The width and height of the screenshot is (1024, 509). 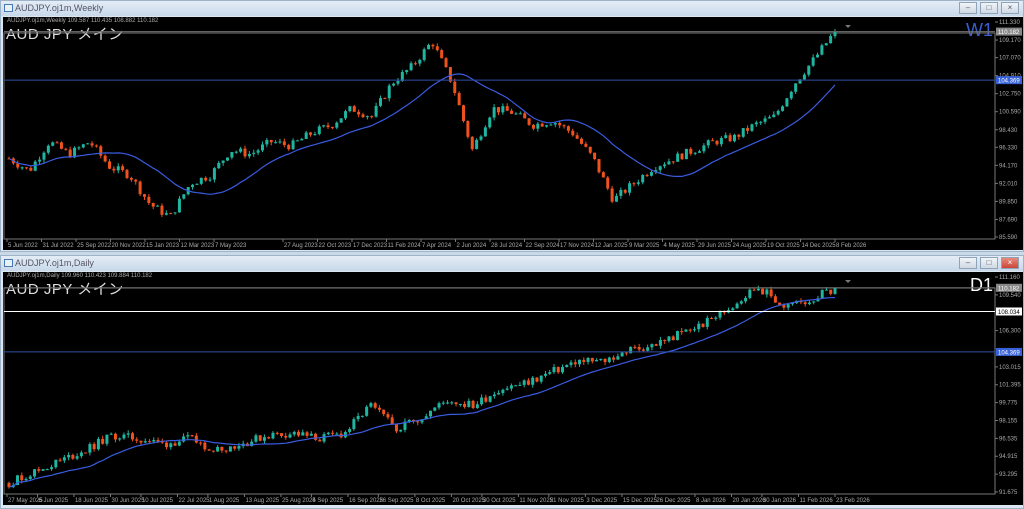 What do you see at coordinates (601, 501) in the screenshot?
I see `time-tick-label: 3 Dec 2025` at bounding box center [601, 501].